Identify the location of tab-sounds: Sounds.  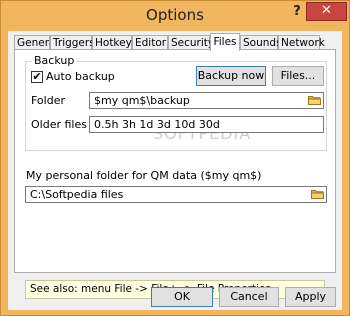
(261, 42).